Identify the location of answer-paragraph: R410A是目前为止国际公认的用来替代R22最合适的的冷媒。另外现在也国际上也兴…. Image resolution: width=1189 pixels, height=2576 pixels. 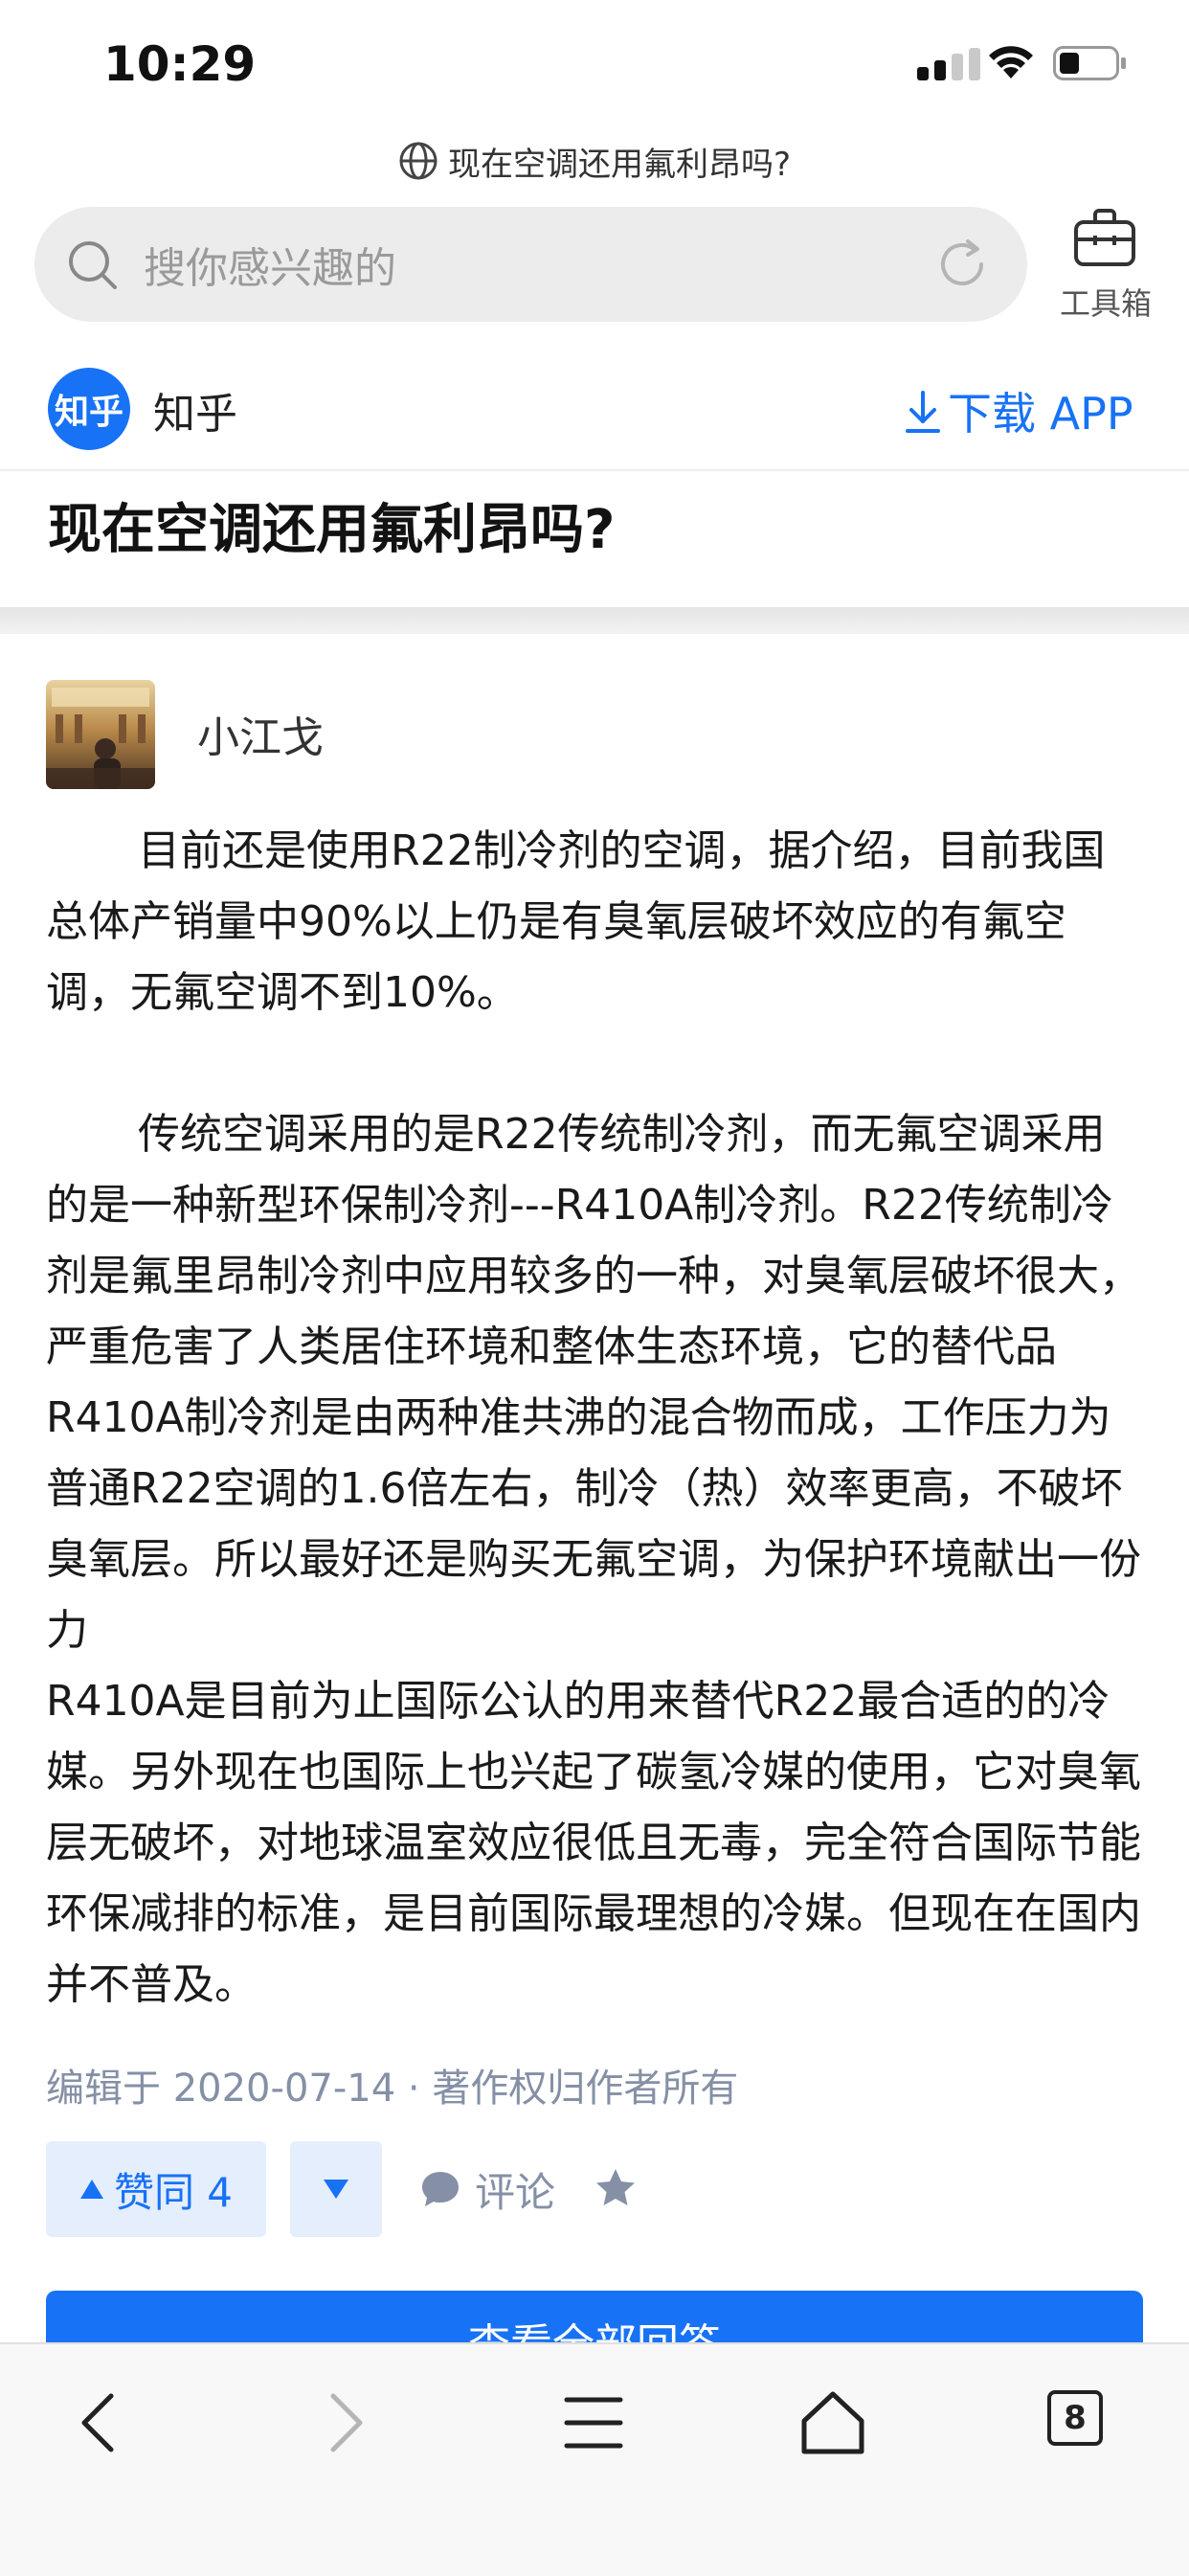
(593, 1843).